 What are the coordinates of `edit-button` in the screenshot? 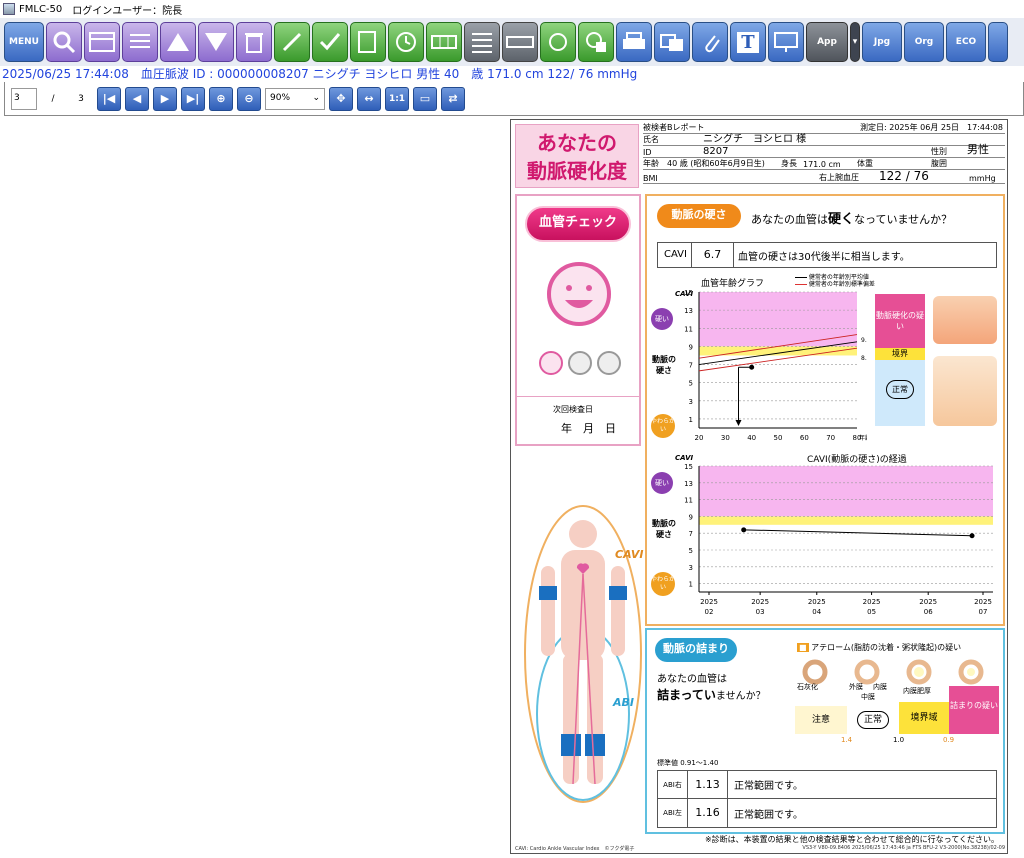 It's located at (292, 42).